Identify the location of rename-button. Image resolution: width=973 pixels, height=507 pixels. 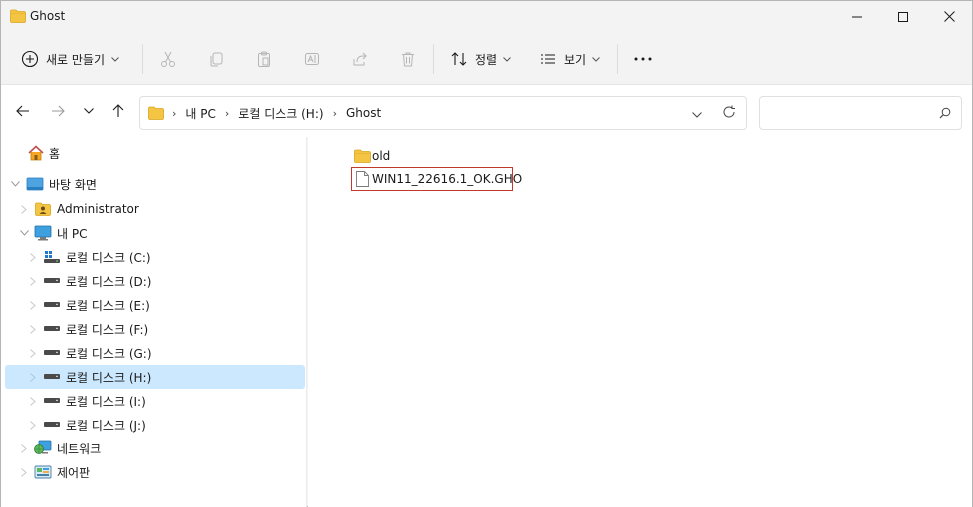
(312, 59).